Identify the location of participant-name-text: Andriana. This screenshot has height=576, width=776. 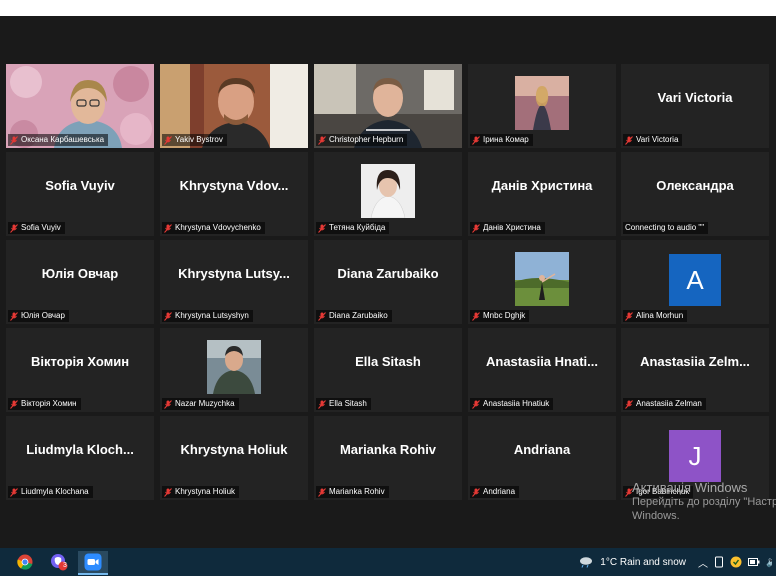
(499, 491).